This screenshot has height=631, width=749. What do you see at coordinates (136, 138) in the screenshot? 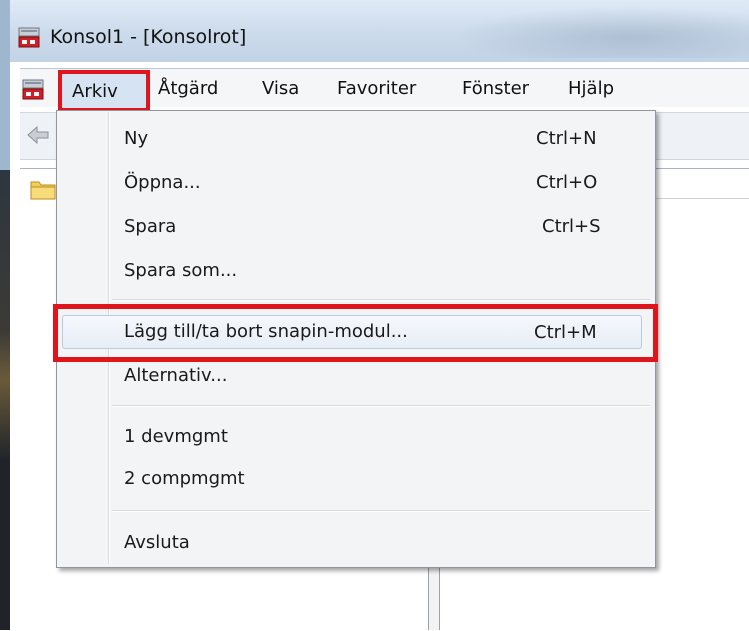
I see `menu-item-label: Ny` at bounding box center [136, 138].